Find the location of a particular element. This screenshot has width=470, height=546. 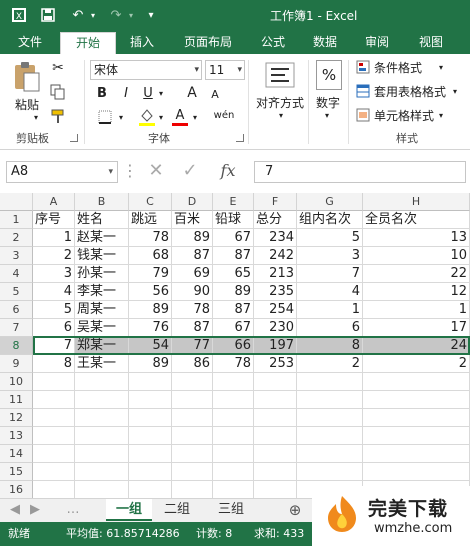

row-header: 6 is located at coordinates (16, 310).